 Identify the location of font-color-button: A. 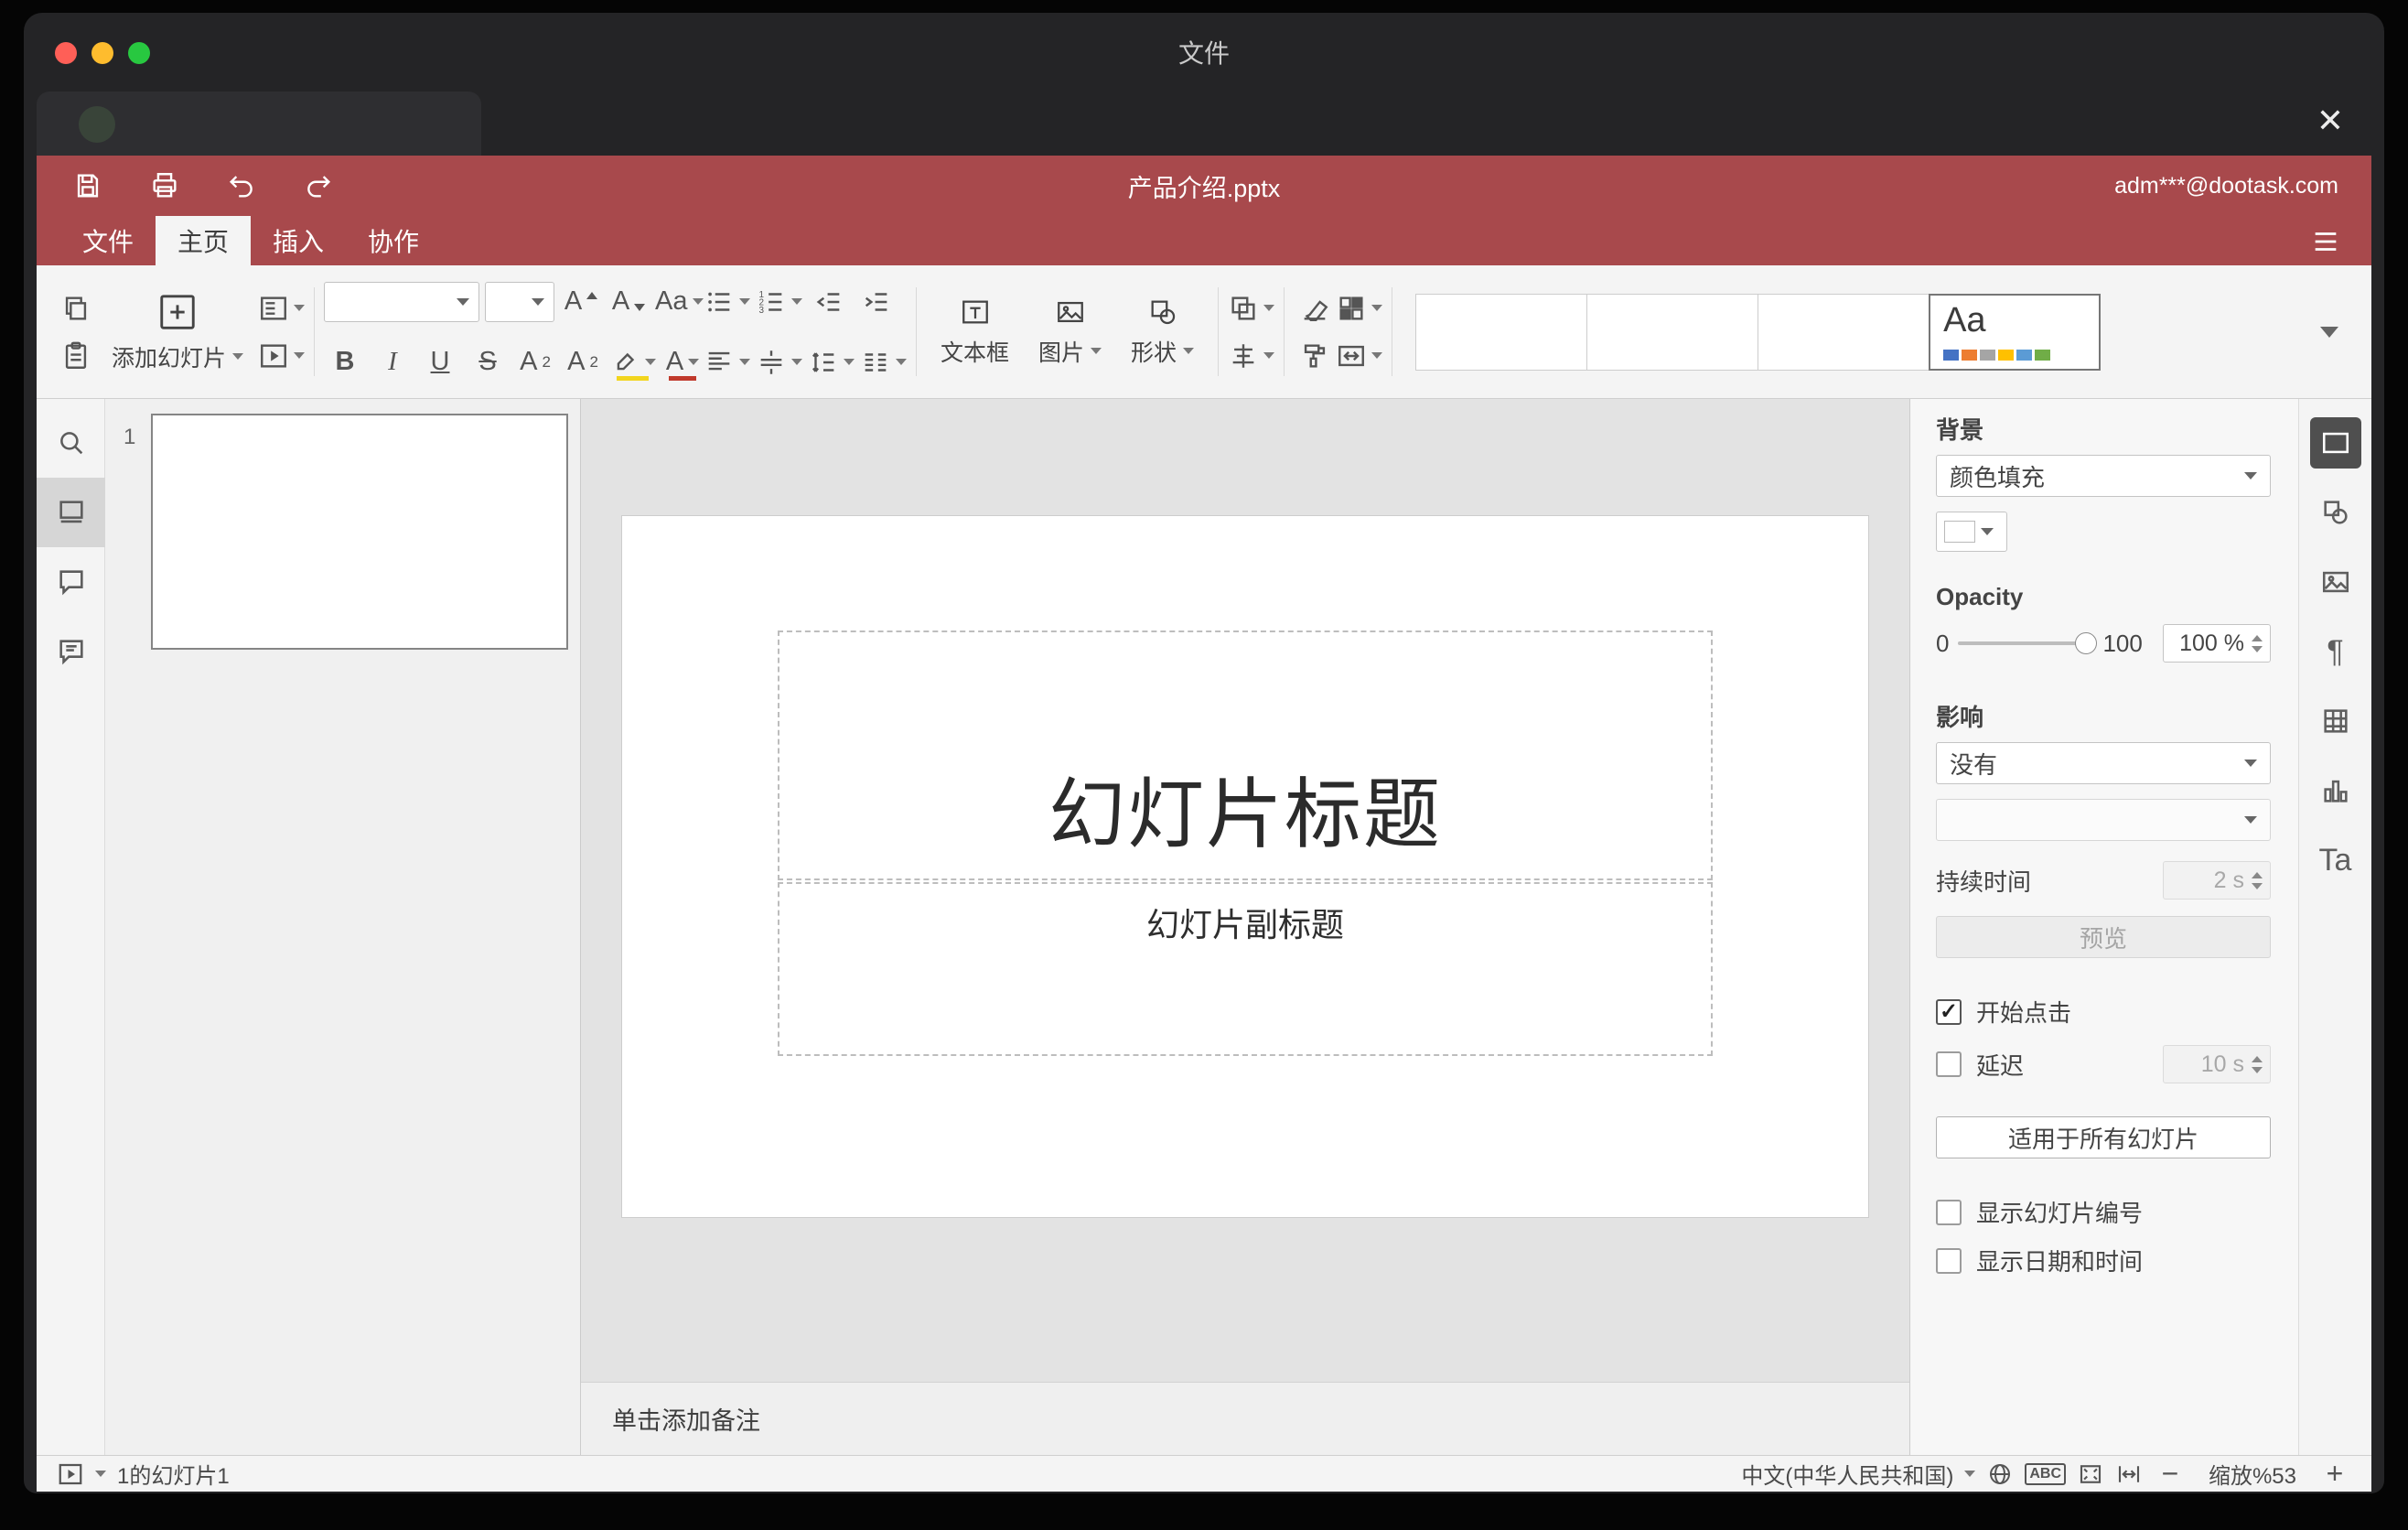
(682, 362).